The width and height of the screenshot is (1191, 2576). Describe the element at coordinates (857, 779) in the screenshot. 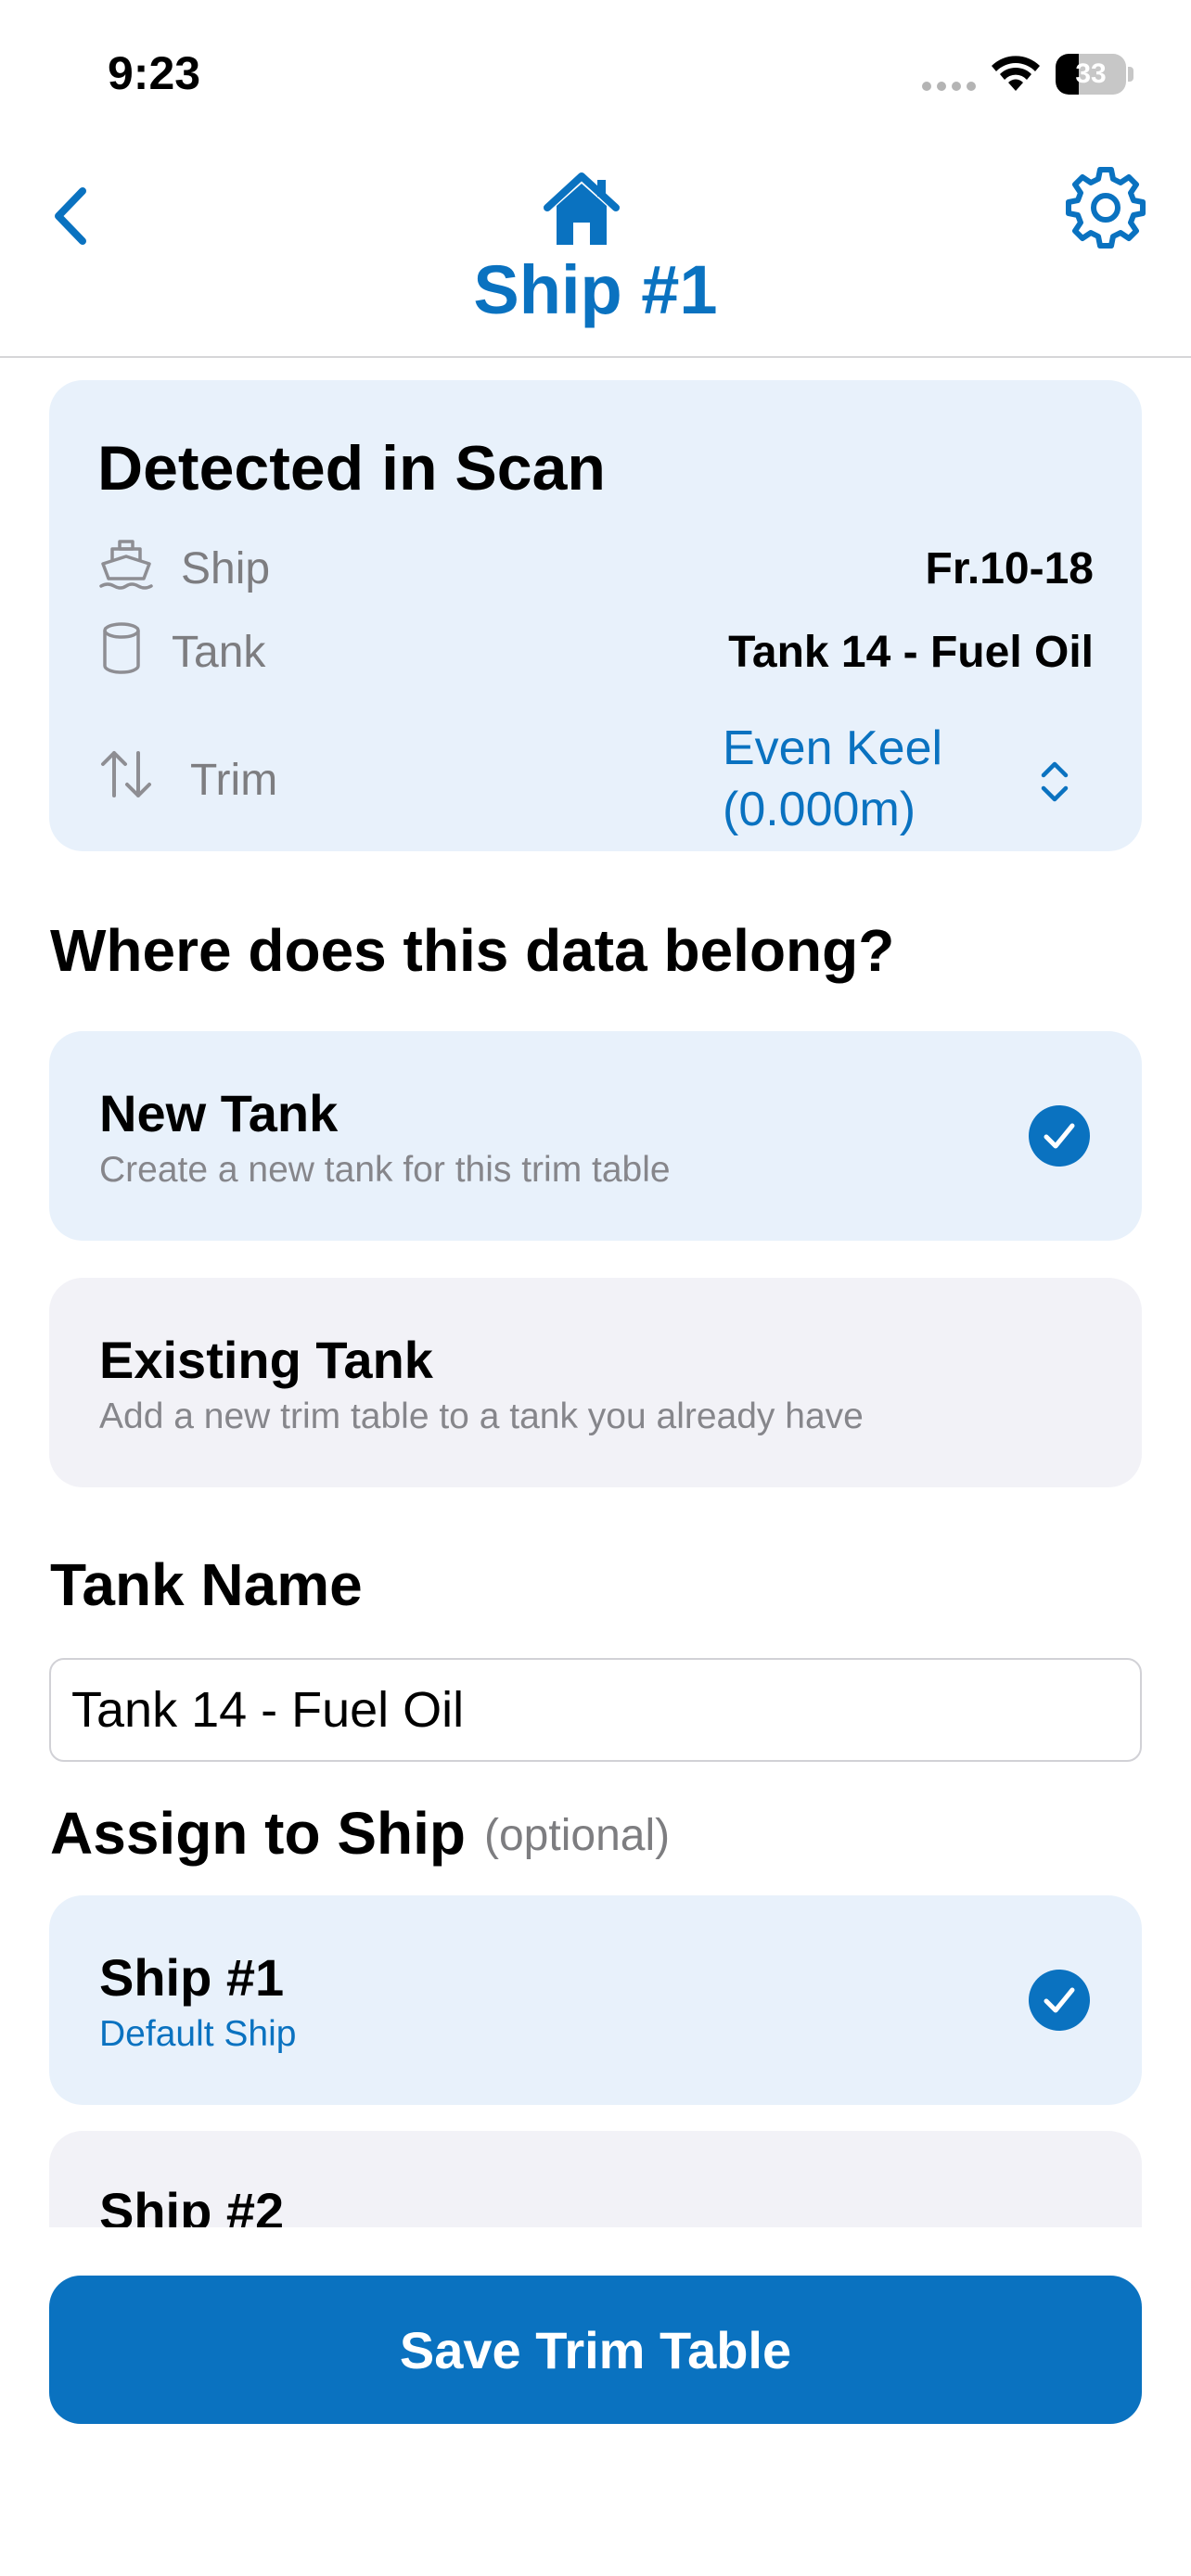

I see `trim-value: Even Keel (0.000m)` at that location.